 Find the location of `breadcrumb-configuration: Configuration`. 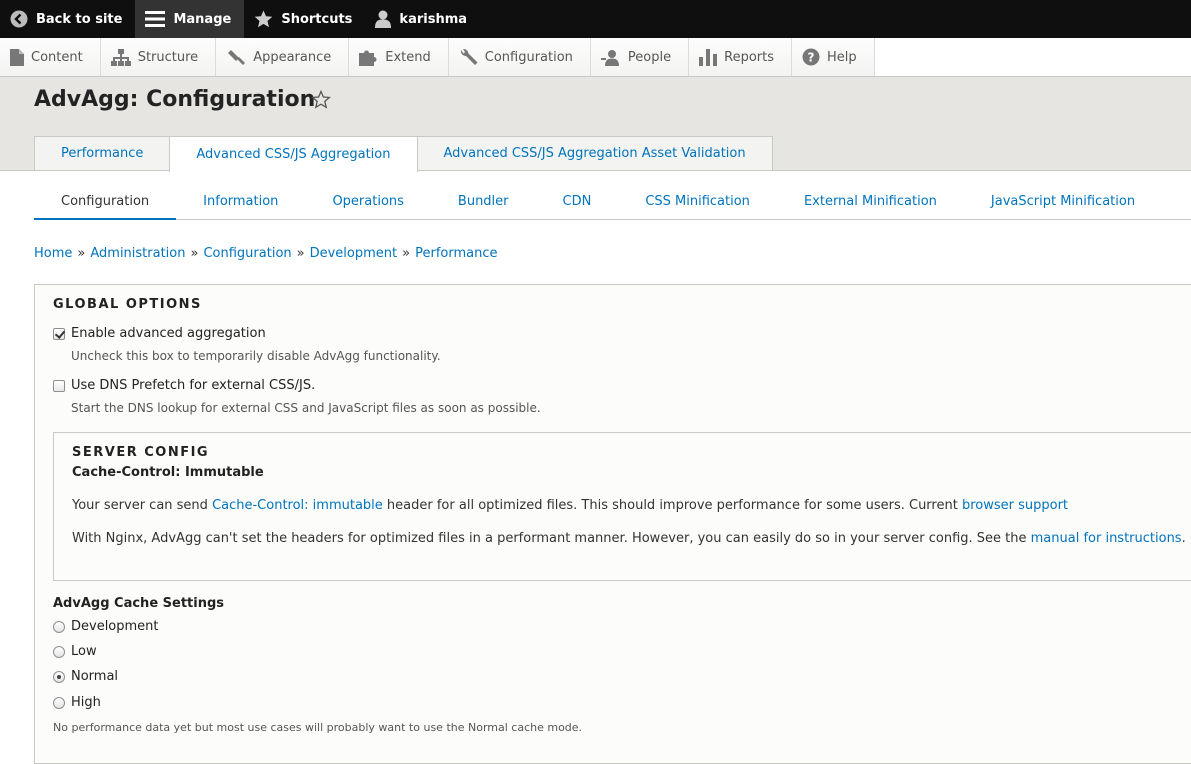

breadcrumb-configuration: Configuration is located at coordinates (247, 253).